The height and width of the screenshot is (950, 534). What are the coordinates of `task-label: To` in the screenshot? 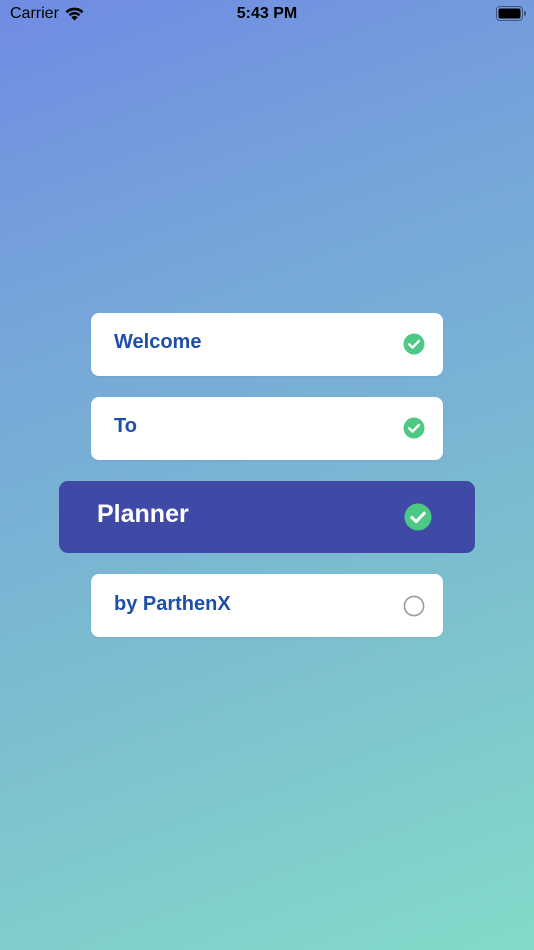 It's located at (125, 426).